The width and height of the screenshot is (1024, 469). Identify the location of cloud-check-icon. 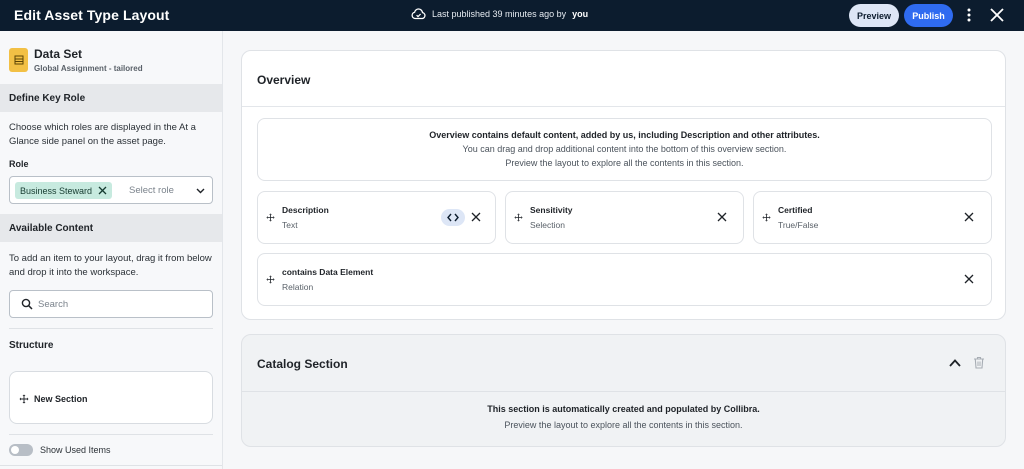
(418, 14).